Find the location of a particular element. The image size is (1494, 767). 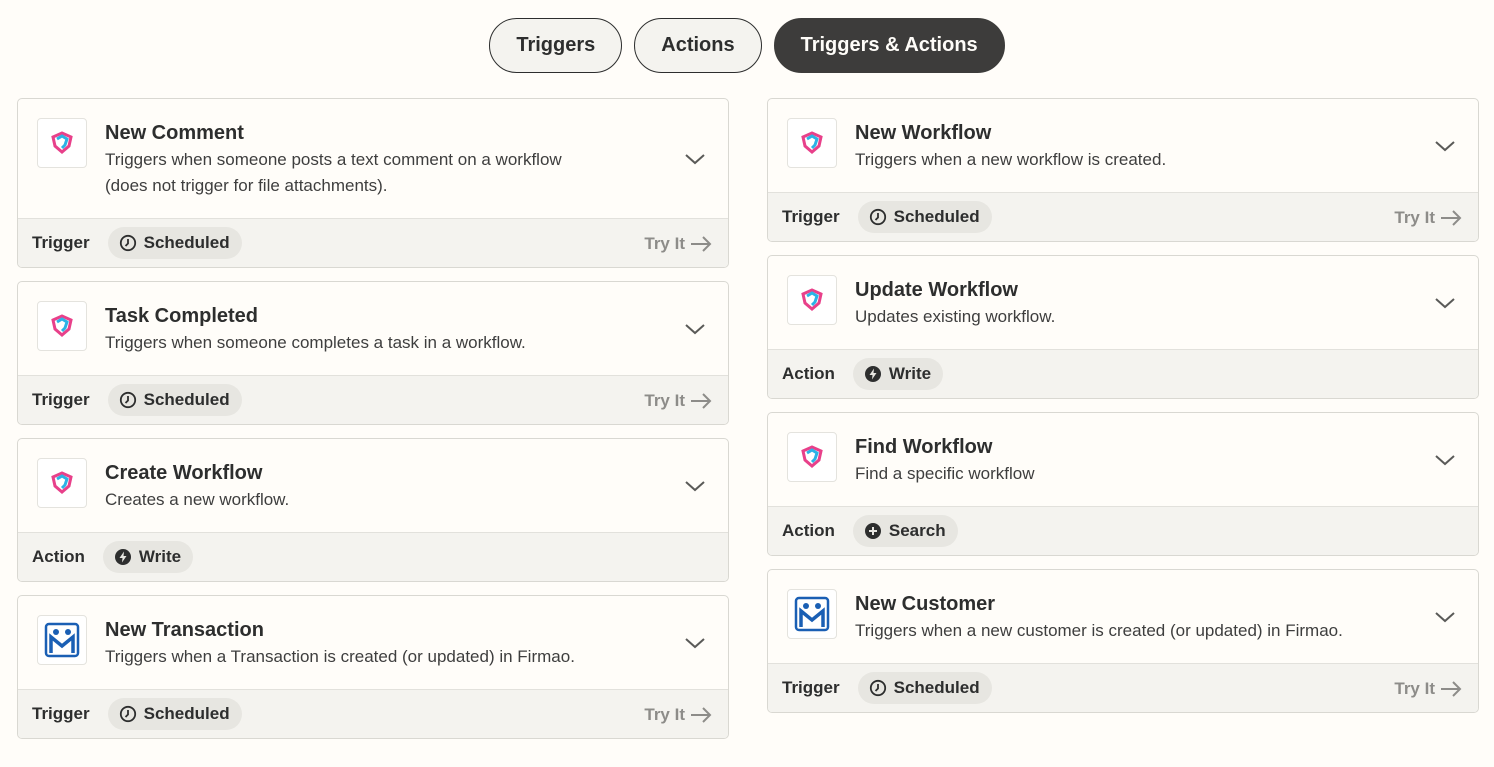

bolt-icon is located at coordinates (122, 557).